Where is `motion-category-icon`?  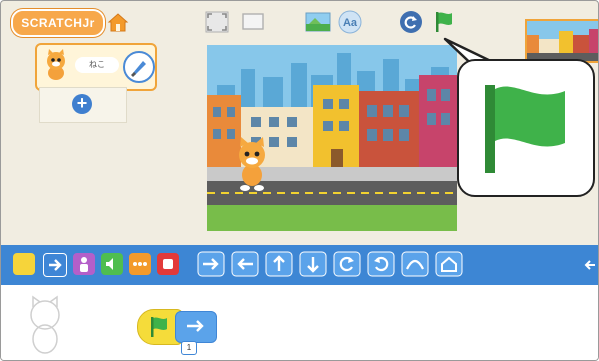 motion-category-icon is located at coordinates (55, 265).